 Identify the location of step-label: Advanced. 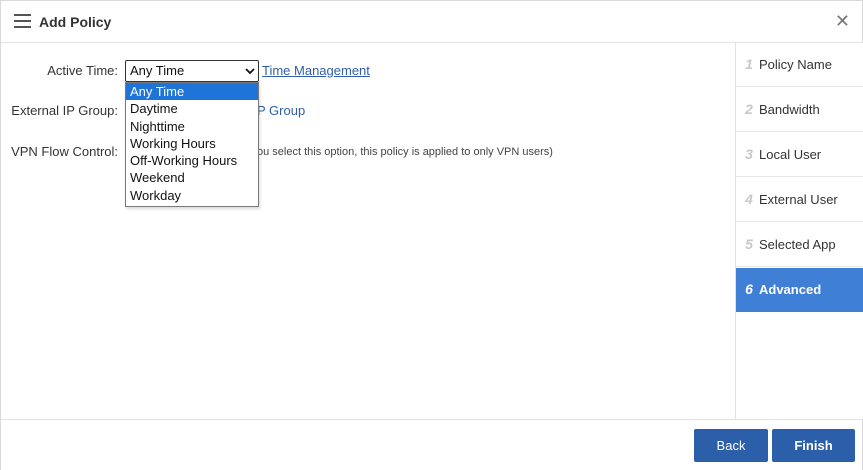
(790, 289).